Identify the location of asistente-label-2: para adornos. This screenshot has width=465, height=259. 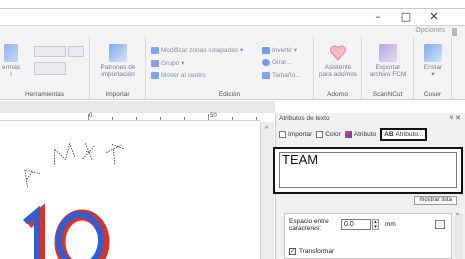
(338, 74).